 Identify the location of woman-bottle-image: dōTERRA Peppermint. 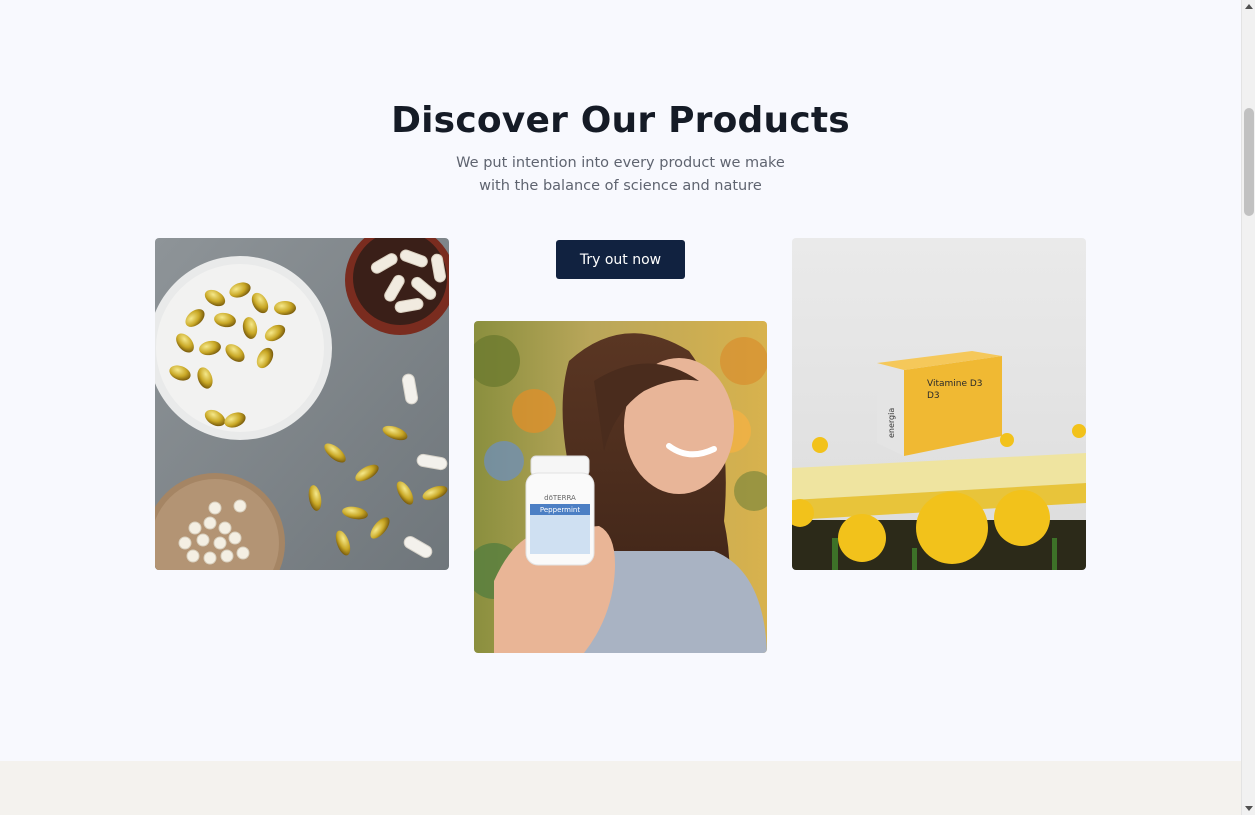
(620, 487).